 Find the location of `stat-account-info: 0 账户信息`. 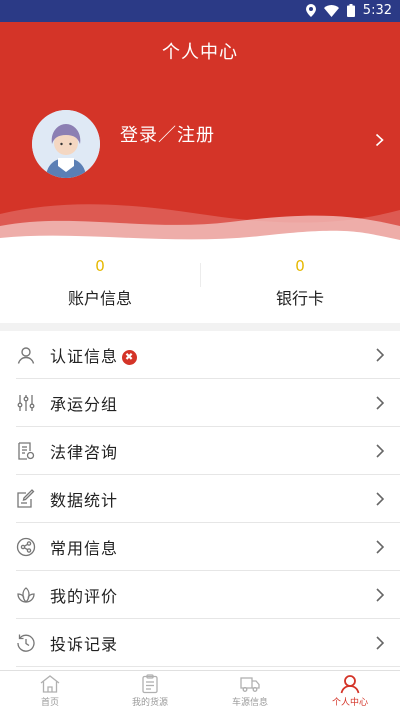

stat-account-info: 0 账户信息 is located at coordinates (100, 289).